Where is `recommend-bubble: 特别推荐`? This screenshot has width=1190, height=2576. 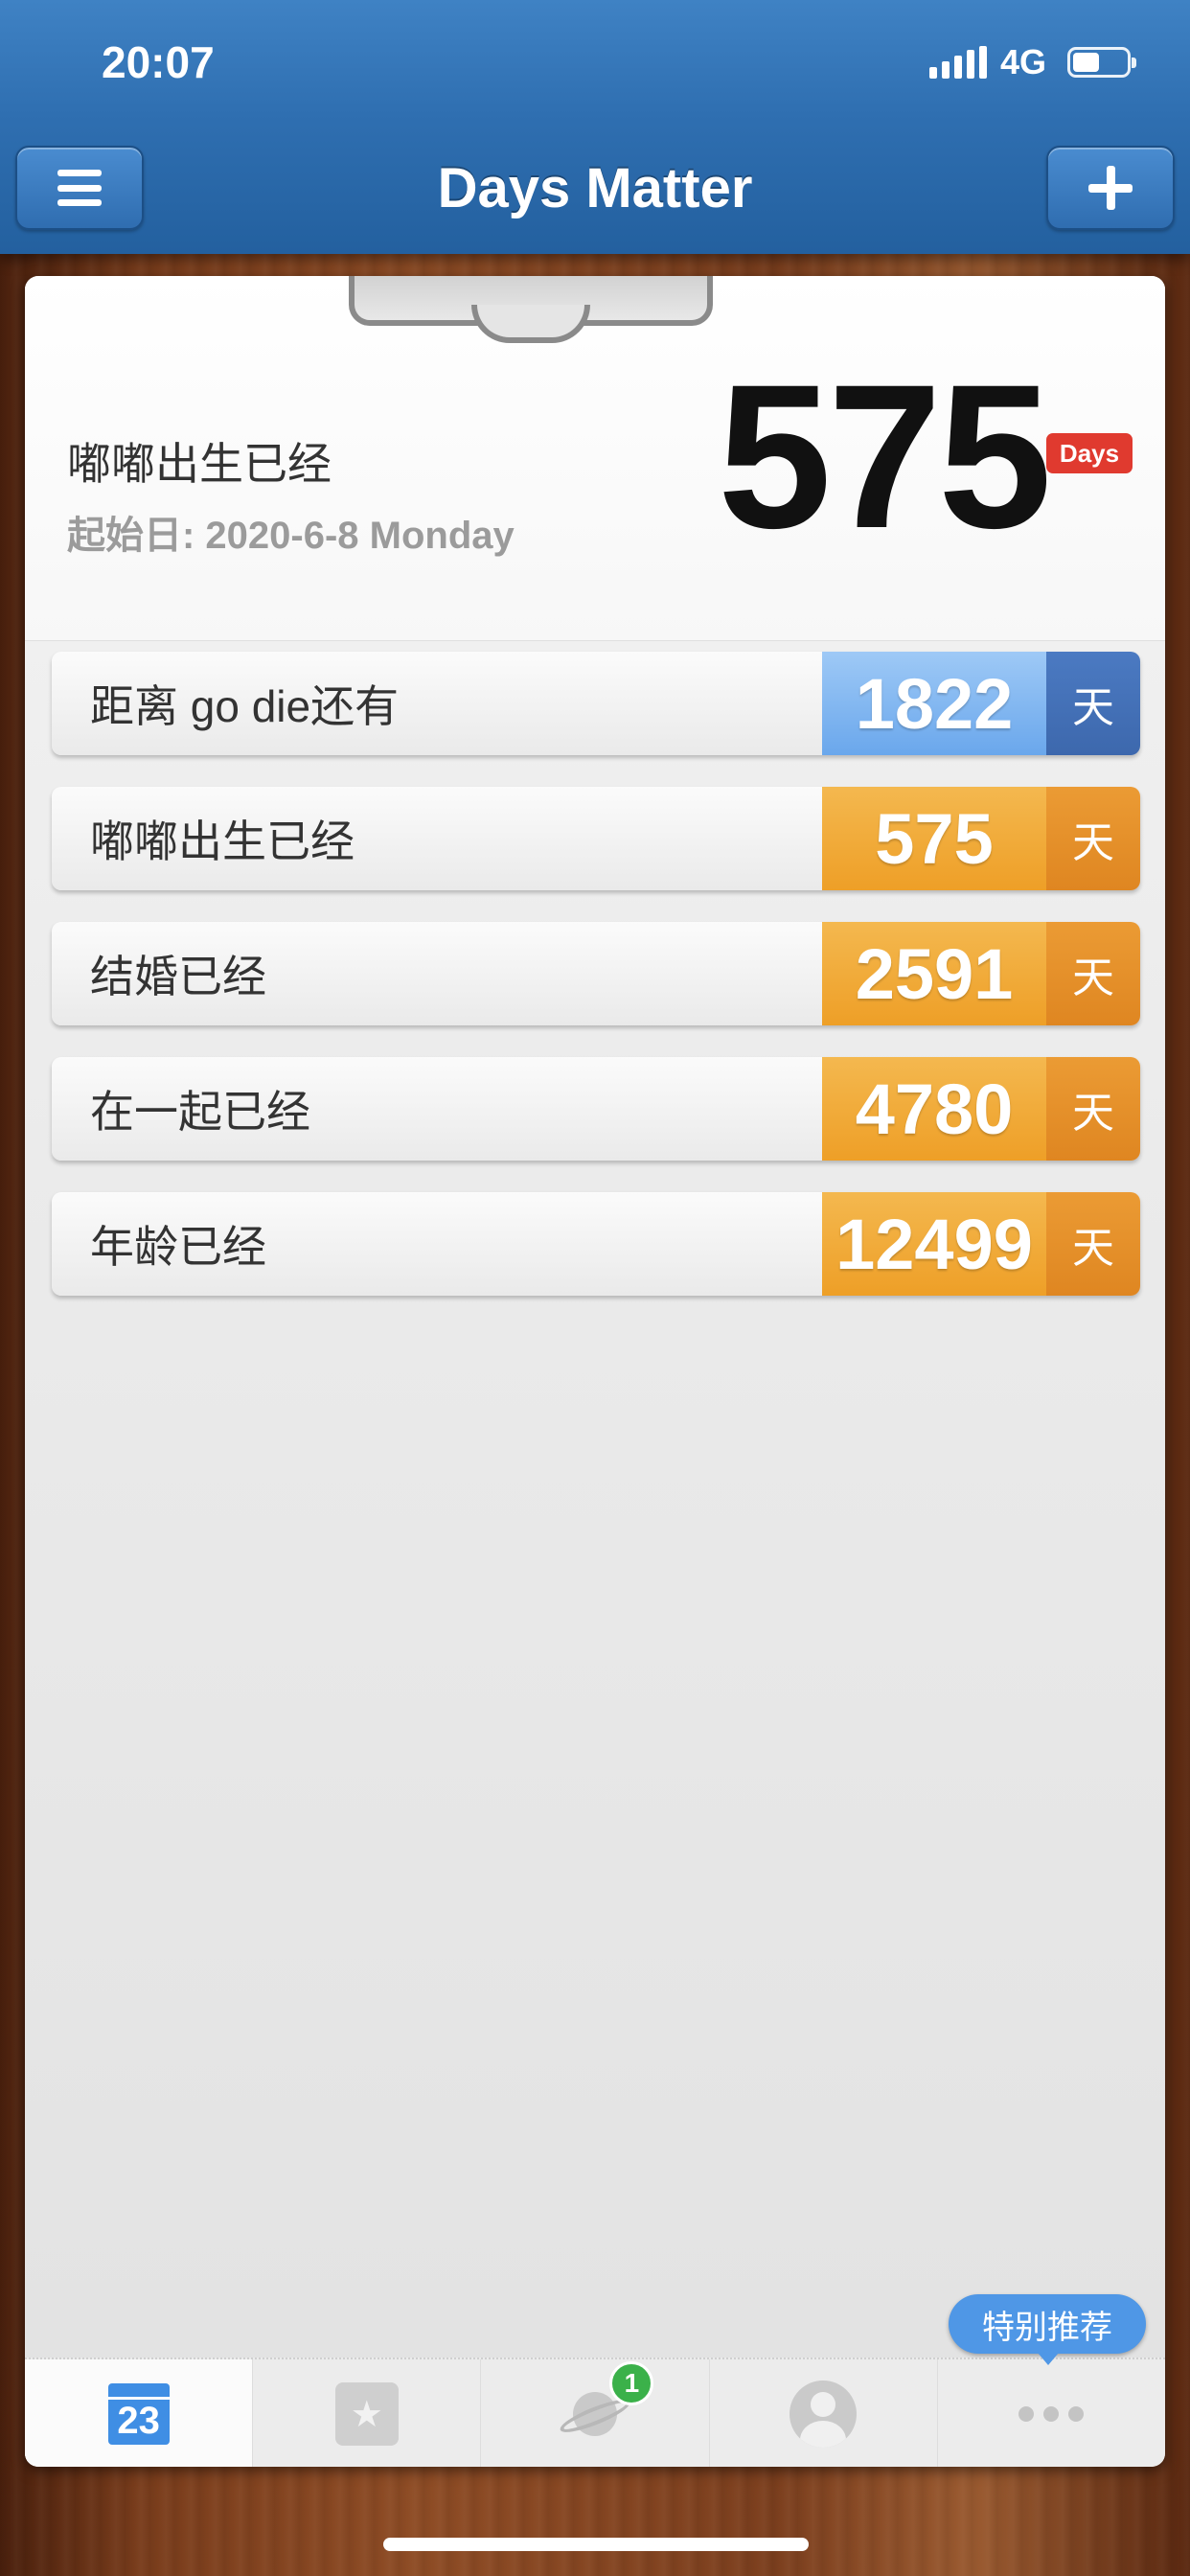 recommend-bubble: 特别推荐 is located at coordinates (1047, 2329).